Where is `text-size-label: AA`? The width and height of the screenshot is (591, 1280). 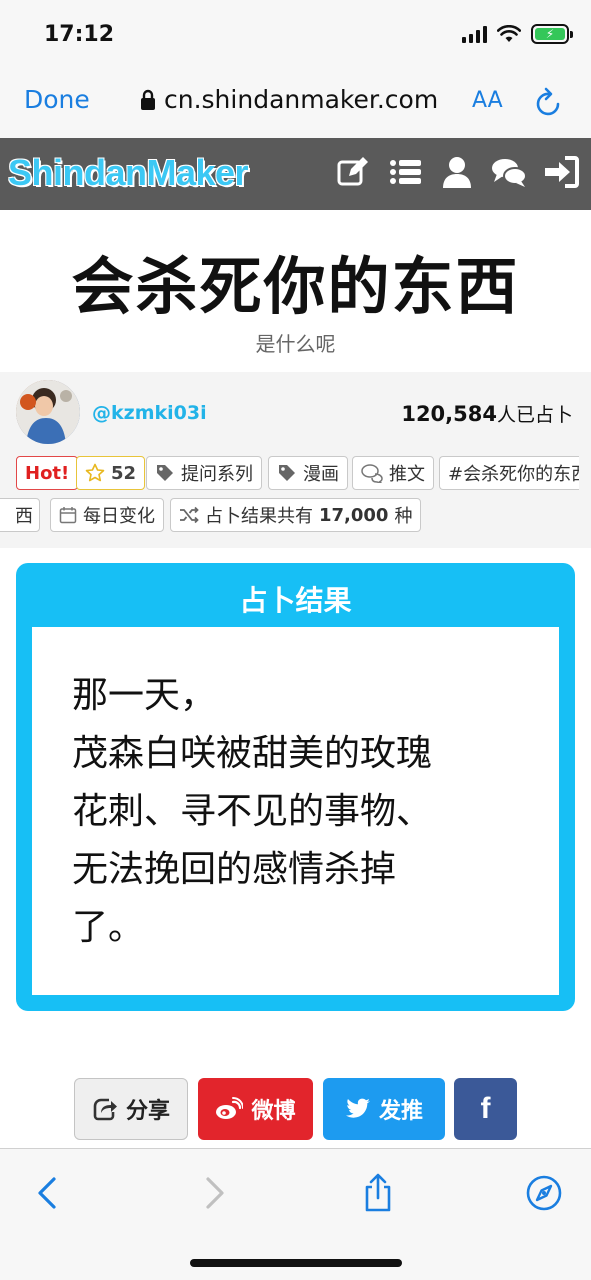
text-size-label: AA is located at coordinates (487, 100).